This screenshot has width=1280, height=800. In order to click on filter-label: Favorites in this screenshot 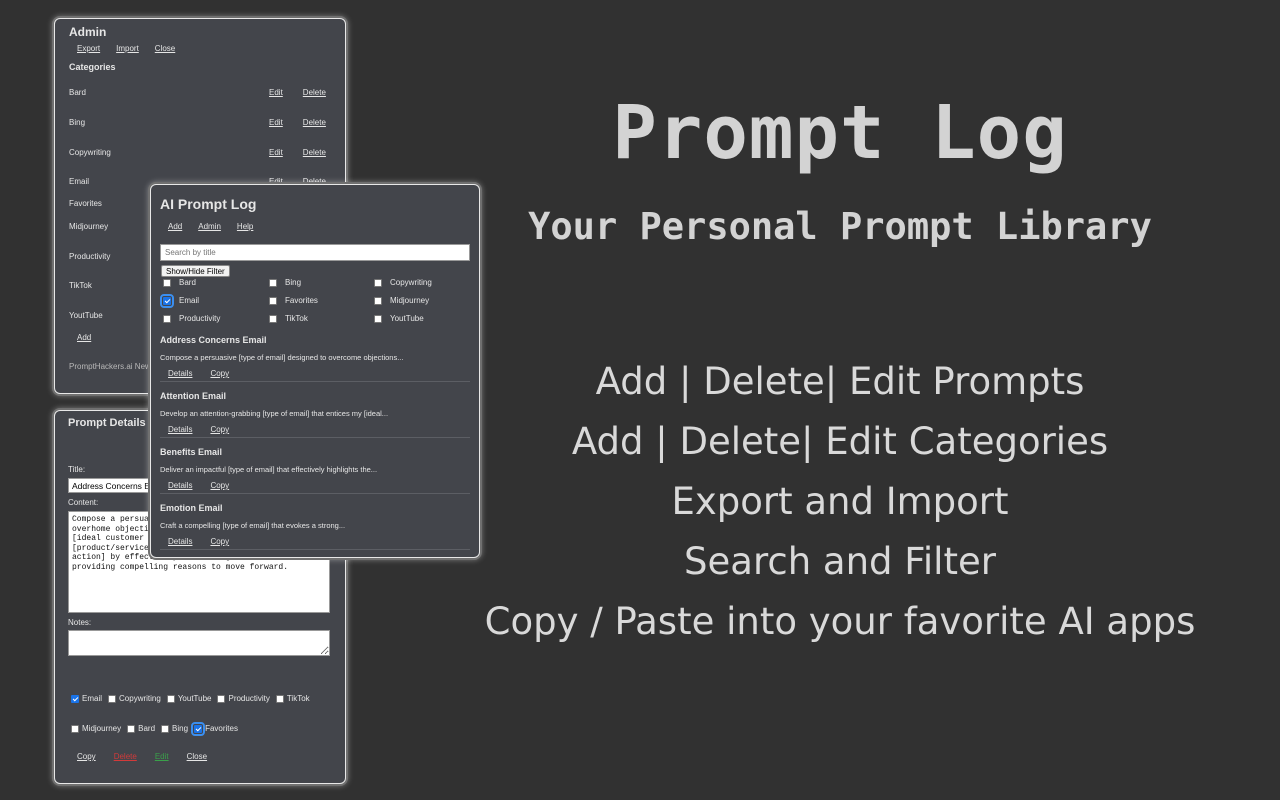, I will do `click(301, 300)`.